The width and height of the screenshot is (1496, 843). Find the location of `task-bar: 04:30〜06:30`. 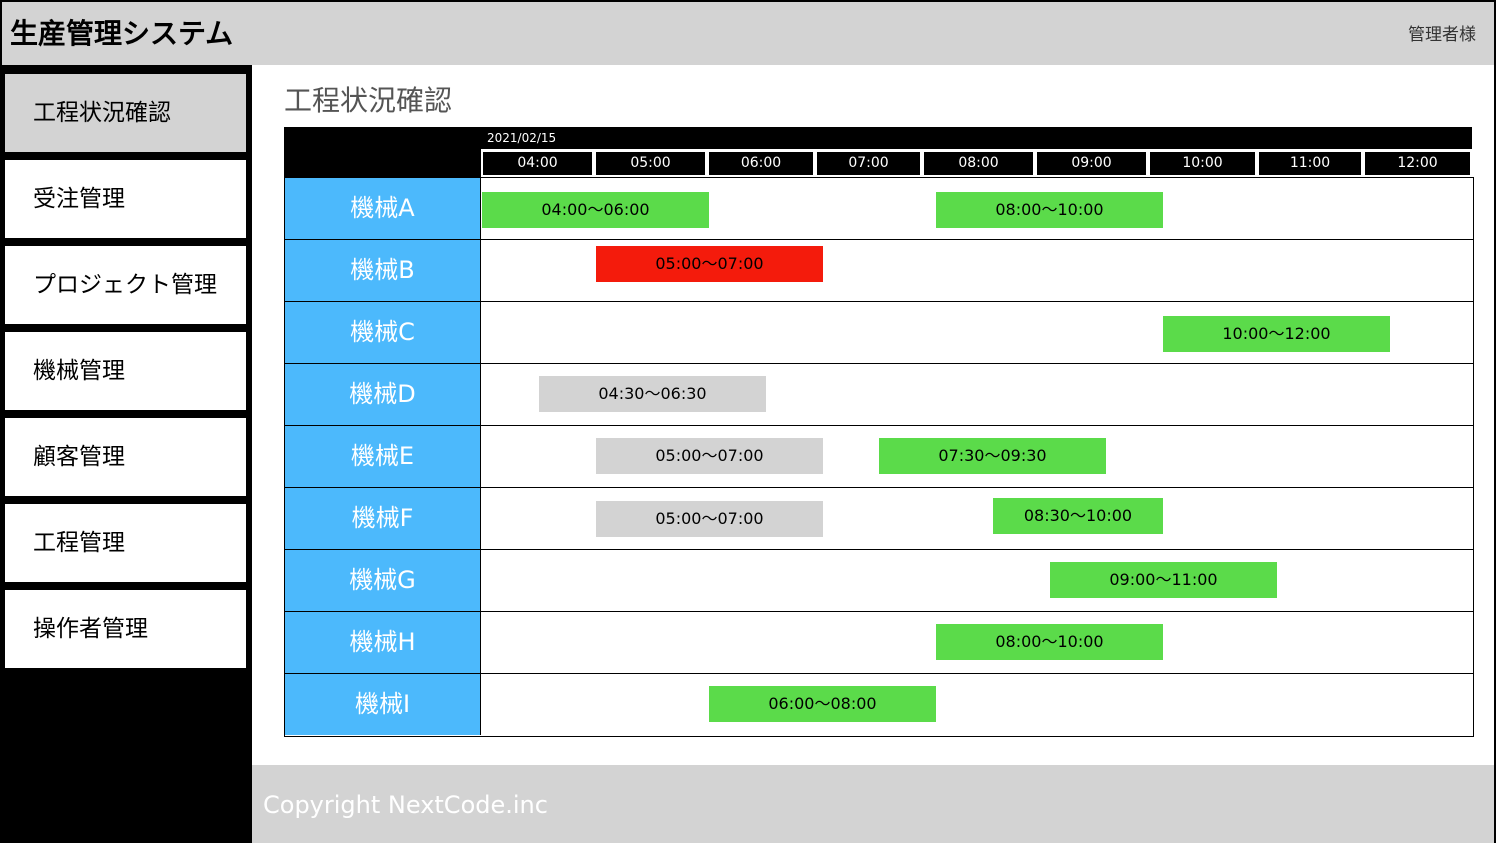

task-bar: 04:30〜06:30 is located at coordinates (652, 394).